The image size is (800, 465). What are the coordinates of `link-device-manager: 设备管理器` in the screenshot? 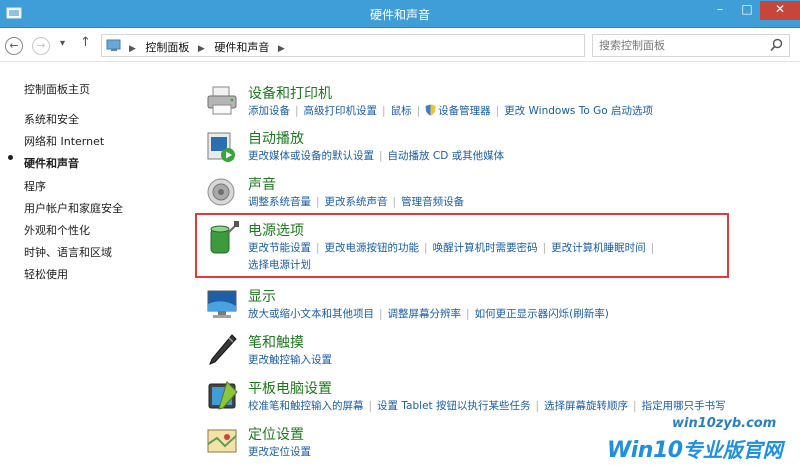 It's located at (464, 111).